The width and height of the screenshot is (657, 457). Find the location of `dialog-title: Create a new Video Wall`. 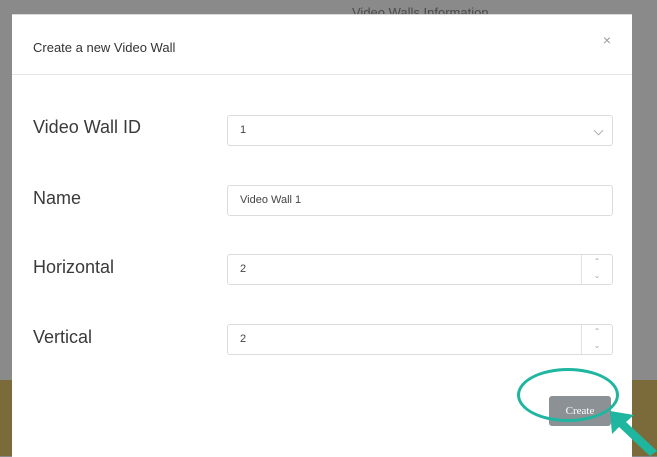

dialog-title: Create a new Video Wall is located at coordinates (104, 47).